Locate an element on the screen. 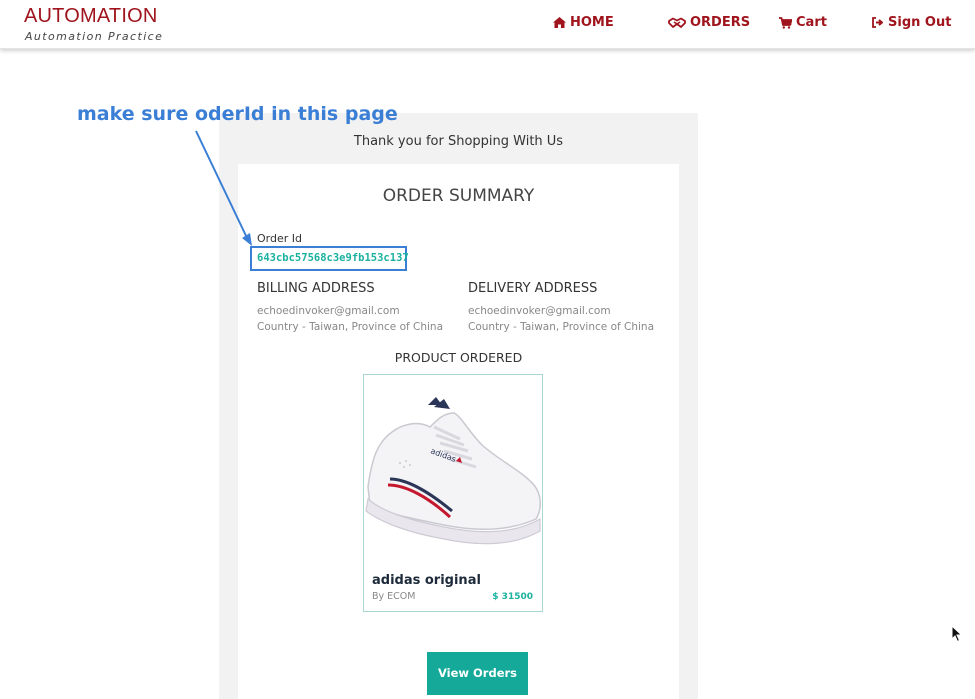  thank-you-message: Thank you for Shopping With Us is located at coordinates (458, 141).